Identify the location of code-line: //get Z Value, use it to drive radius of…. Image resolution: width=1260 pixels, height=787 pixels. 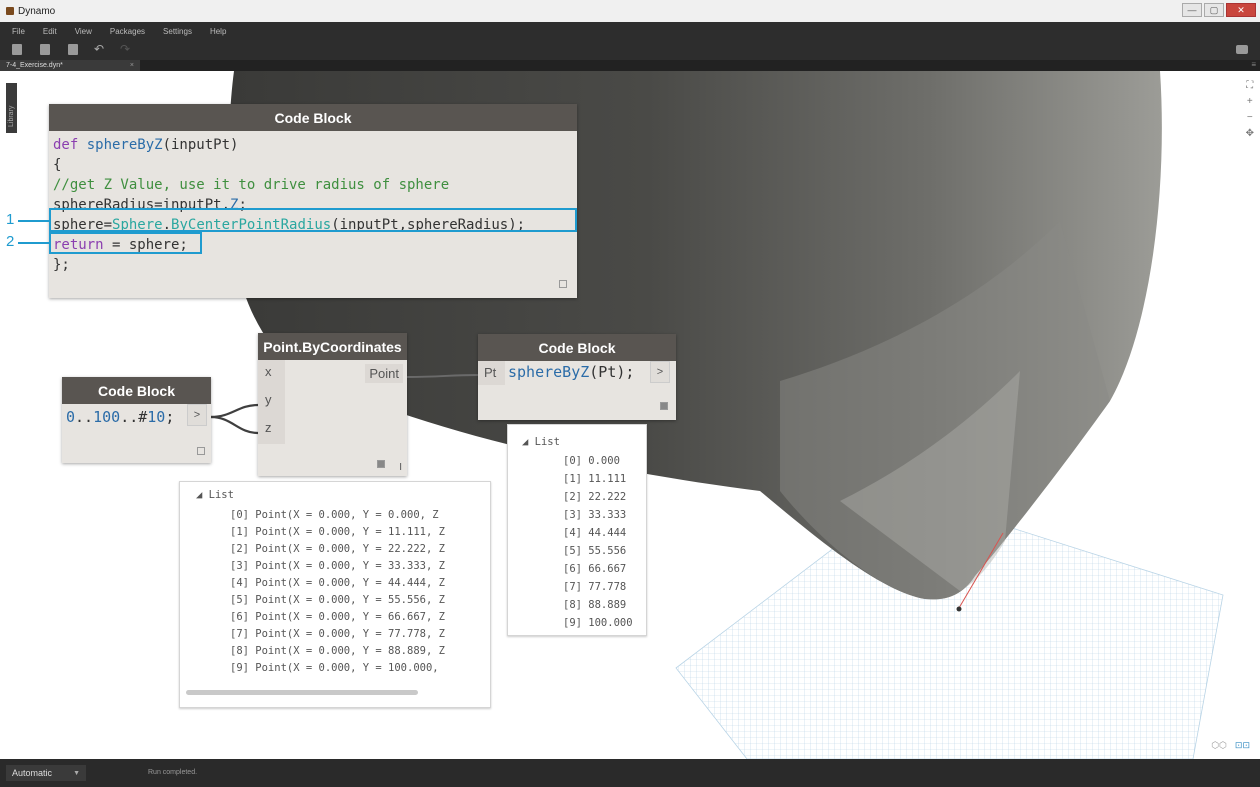
(251, 185).